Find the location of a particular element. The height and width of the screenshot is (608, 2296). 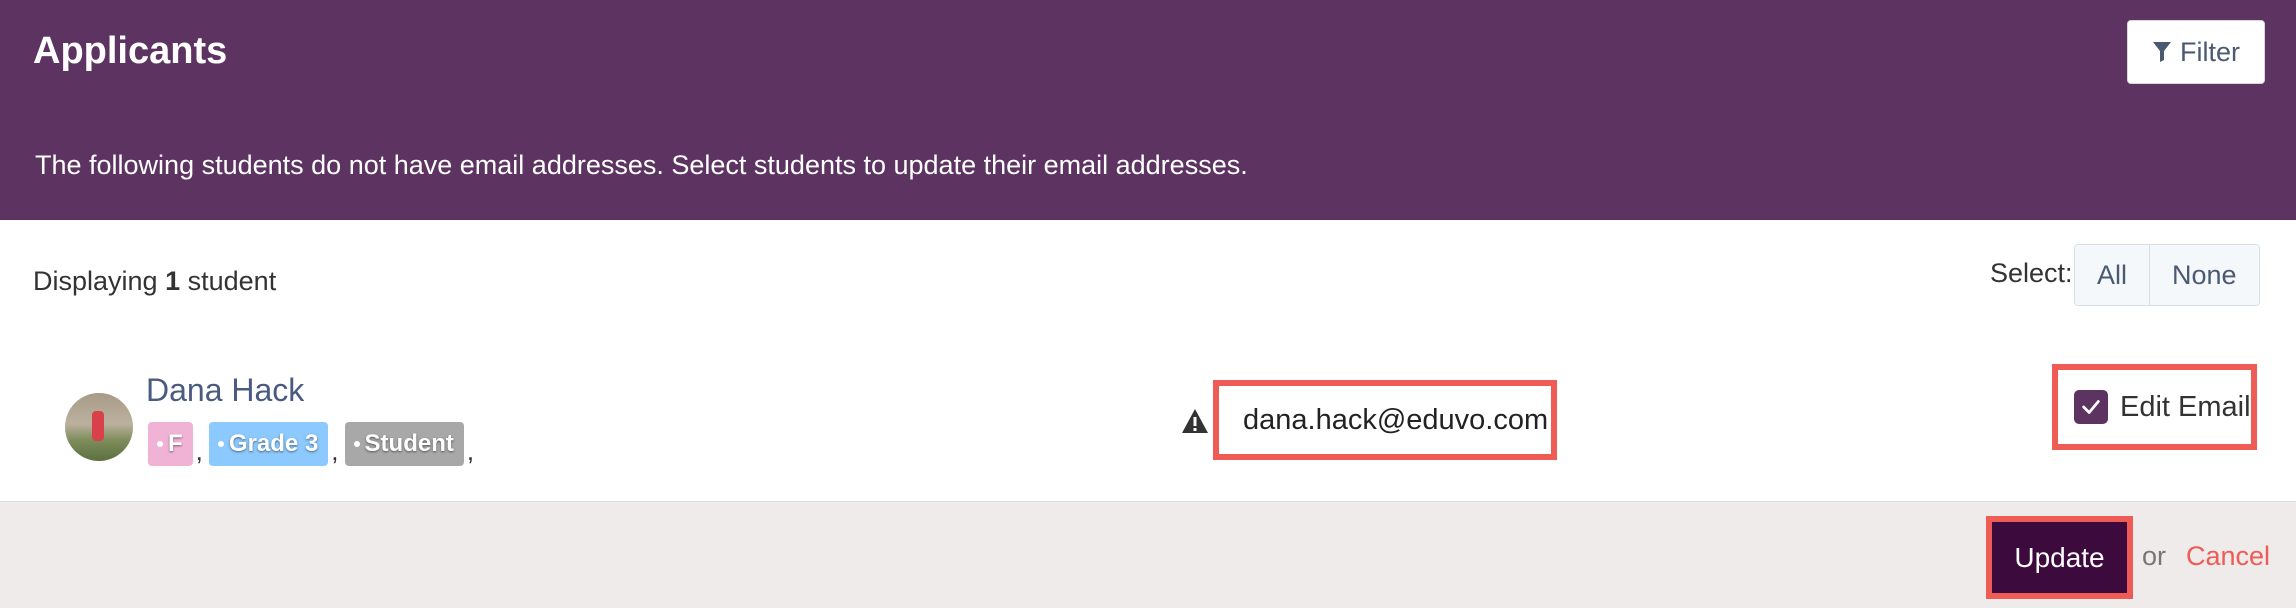

select-none-button: None is located at coordinates (2204, 275).